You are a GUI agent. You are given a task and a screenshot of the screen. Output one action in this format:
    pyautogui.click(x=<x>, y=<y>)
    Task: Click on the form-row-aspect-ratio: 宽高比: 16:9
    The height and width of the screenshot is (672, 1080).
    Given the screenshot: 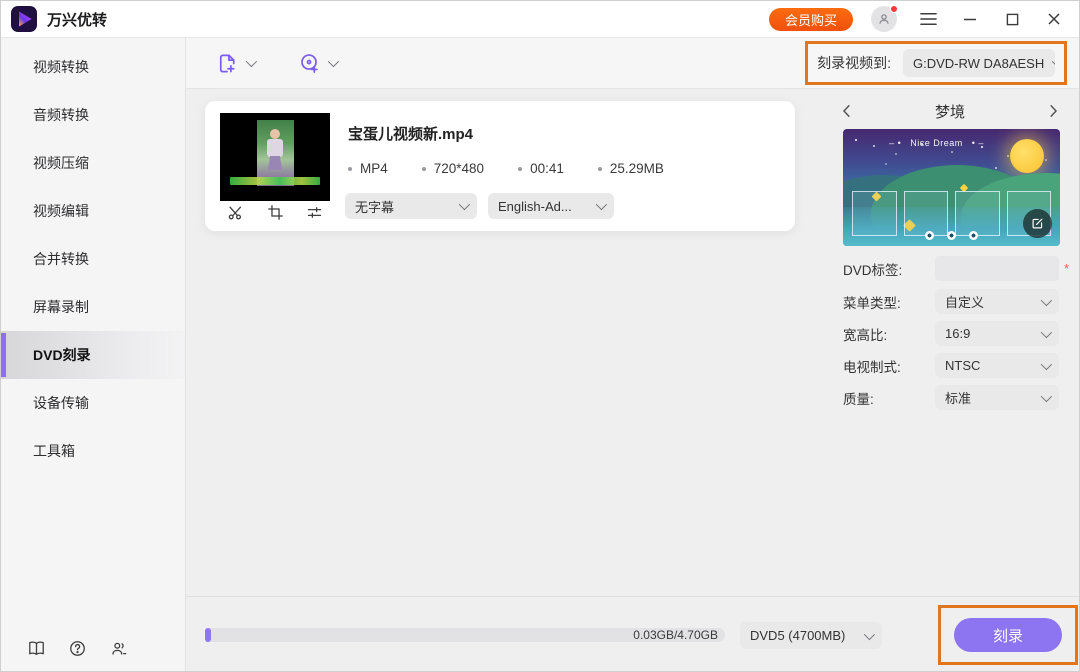 What is the action you would take?
    pyautogui.click(x=957, y=333)
    